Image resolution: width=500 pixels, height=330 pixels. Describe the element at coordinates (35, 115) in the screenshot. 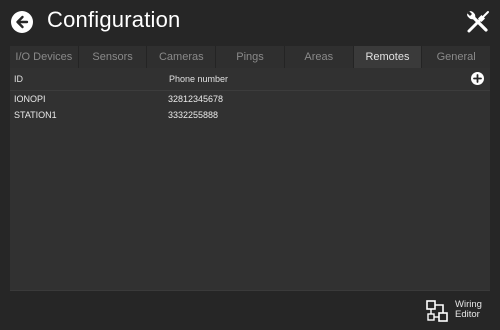

I see `cell-id: STATION1` at that location.